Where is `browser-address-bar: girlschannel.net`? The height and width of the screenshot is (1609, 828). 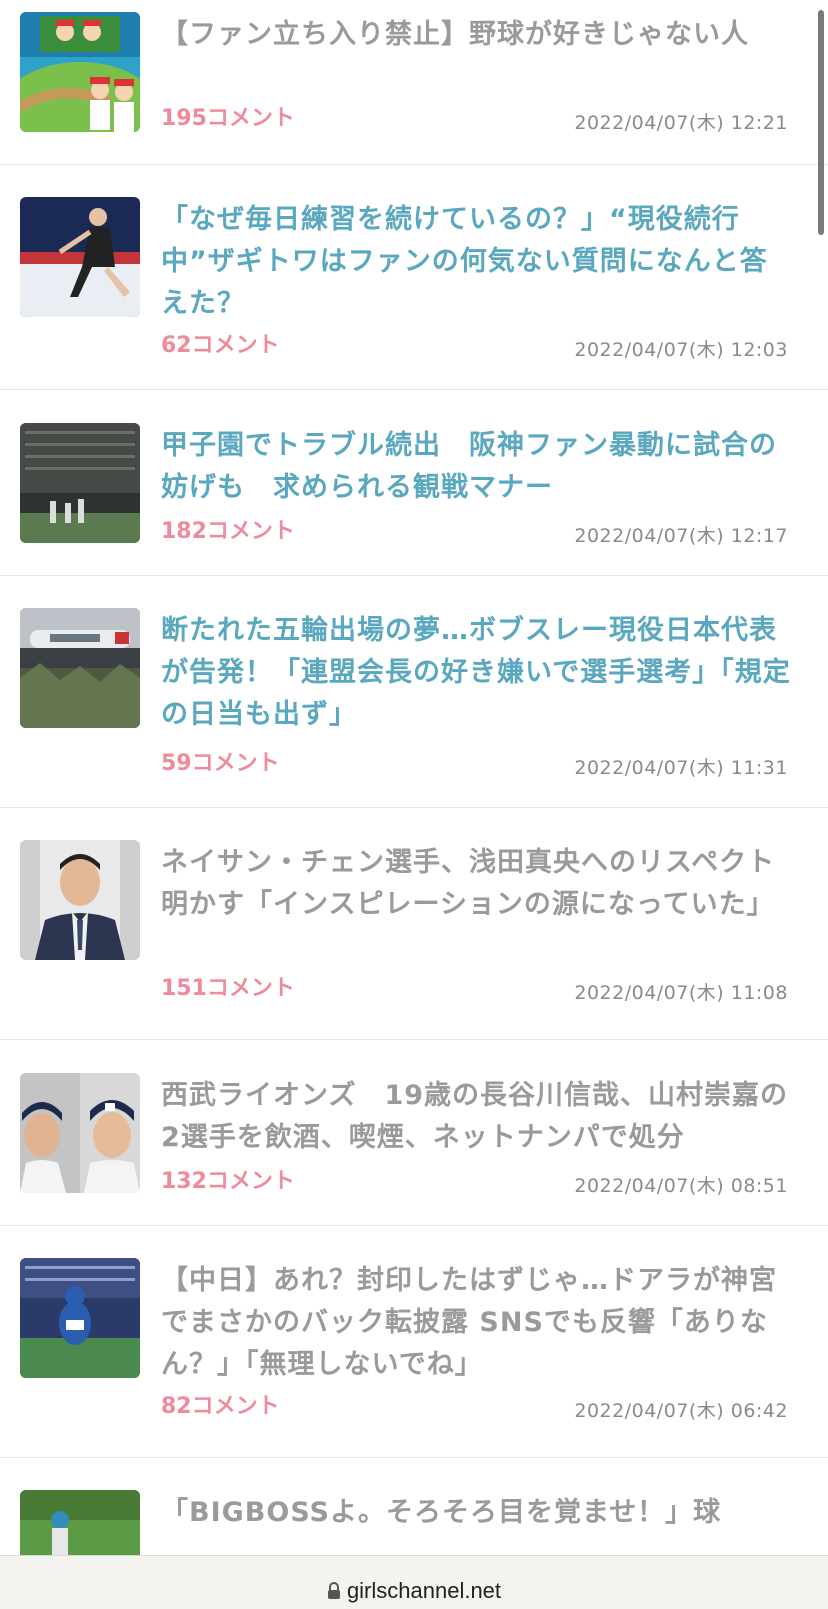
browser-address-bar: girlschannel.net is located at coordinates (414, 1582).